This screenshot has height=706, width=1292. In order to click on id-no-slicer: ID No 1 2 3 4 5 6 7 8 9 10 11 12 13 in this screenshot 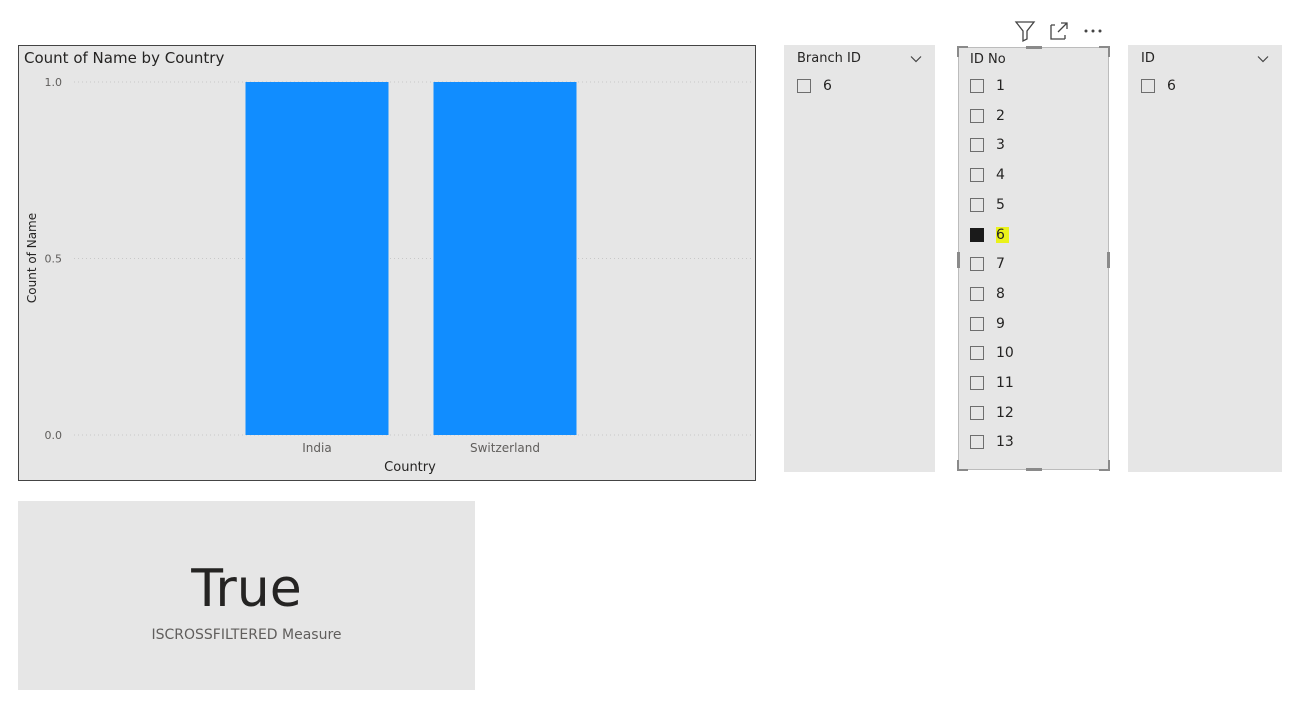, I will do `click(1033, 258)`.